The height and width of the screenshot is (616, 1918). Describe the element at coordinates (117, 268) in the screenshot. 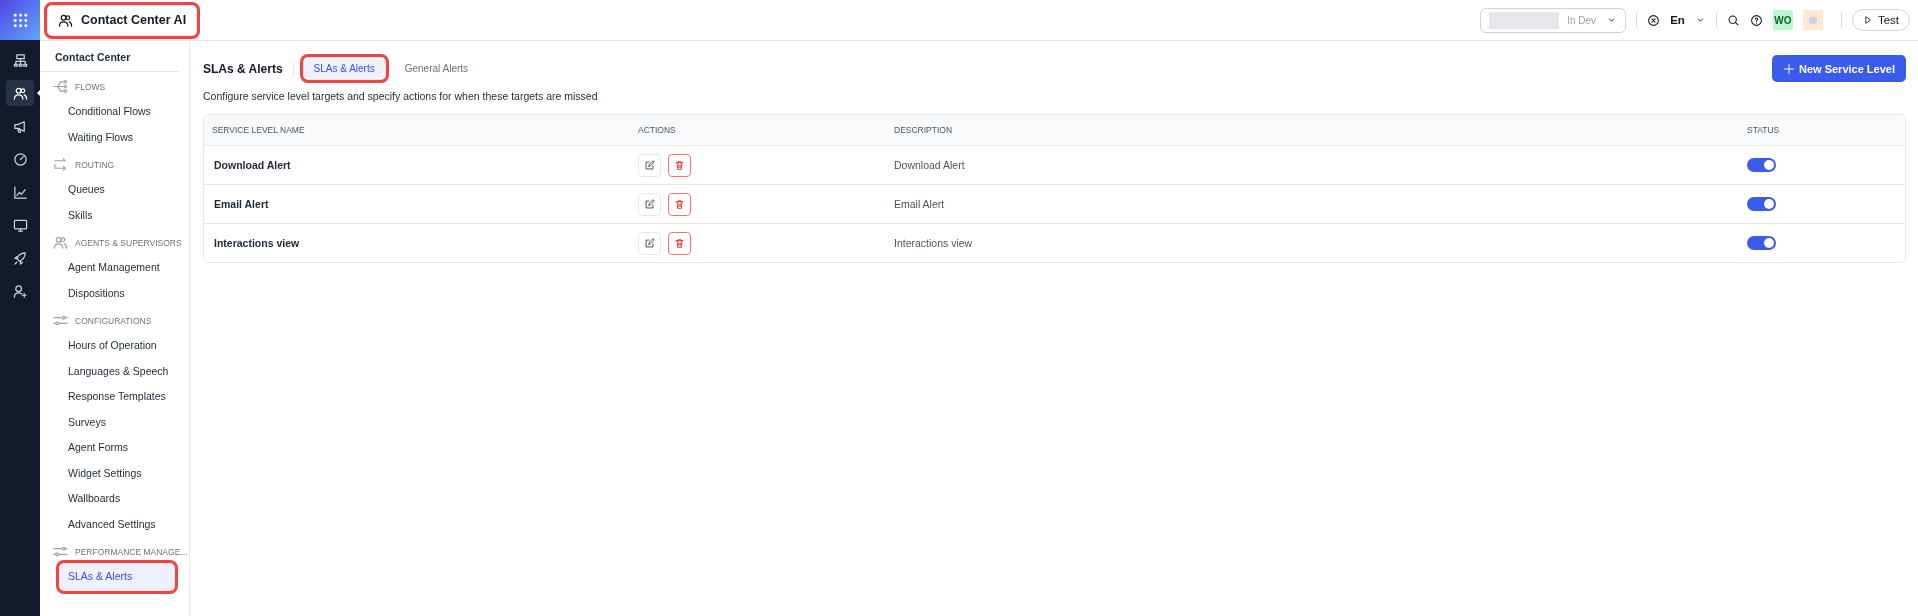

I see `sidebar-item: Agent Management` at that location.